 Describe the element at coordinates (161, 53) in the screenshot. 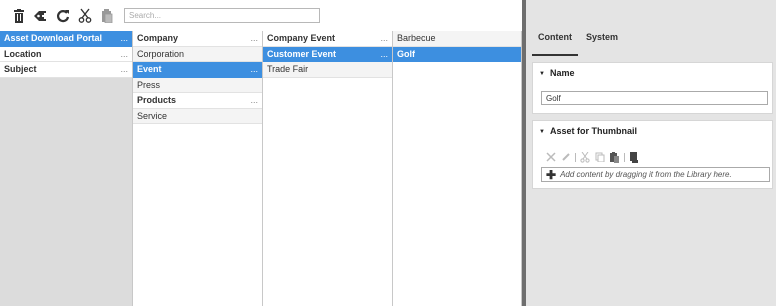

I see `column-item-label: Corporation` at that location.